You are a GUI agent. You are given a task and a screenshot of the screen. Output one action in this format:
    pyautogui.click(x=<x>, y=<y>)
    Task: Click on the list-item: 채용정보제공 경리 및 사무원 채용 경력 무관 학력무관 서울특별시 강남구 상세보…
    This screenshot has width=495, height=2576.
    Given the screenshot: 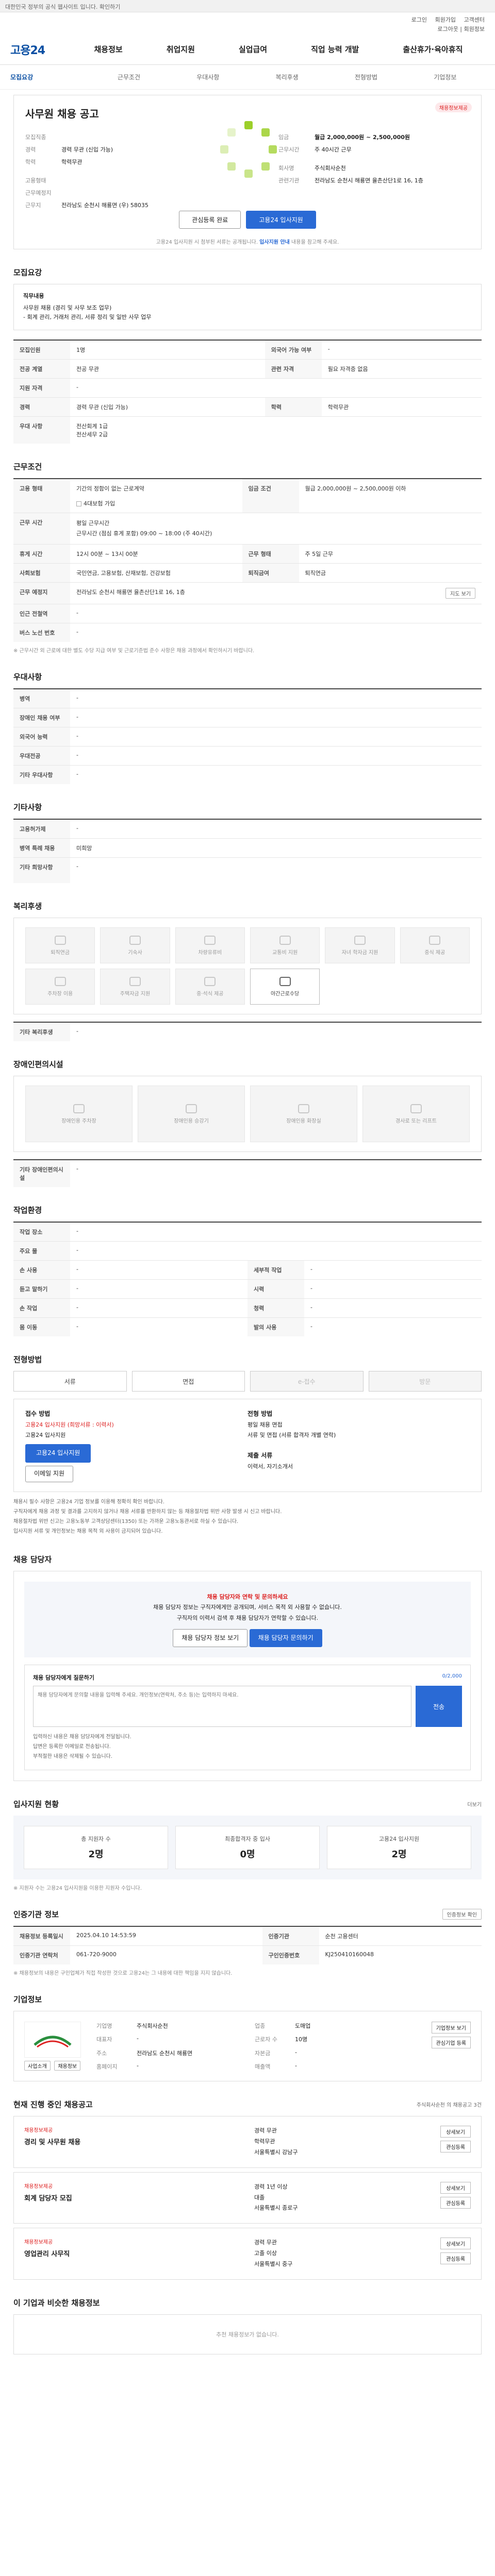 What is the action you would take?
    pyautogui.click(x=247, y=2142)
    